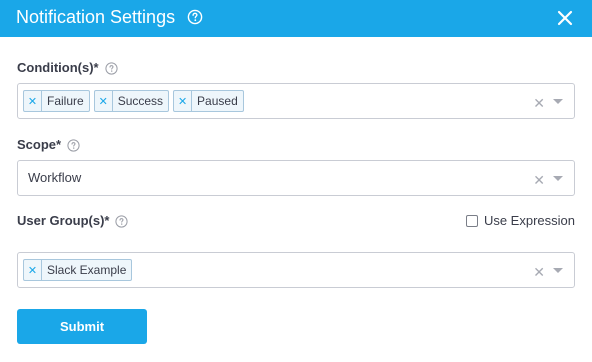  Describe the element at coordinates (96, 17) in the screenshot. I see `dialog-title: Notification Settings` at that location.